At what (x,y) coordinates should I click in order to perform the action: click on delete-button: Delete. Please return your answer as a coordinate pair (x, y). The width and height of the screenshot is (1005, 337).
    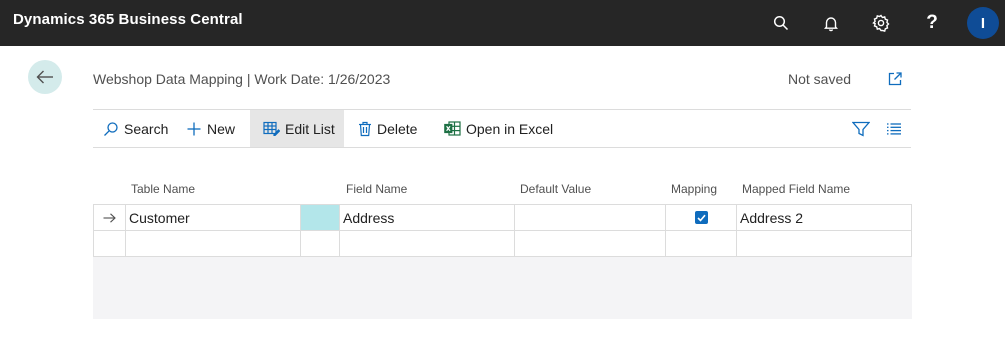
    Looking at the image, I should click on (387, 128).